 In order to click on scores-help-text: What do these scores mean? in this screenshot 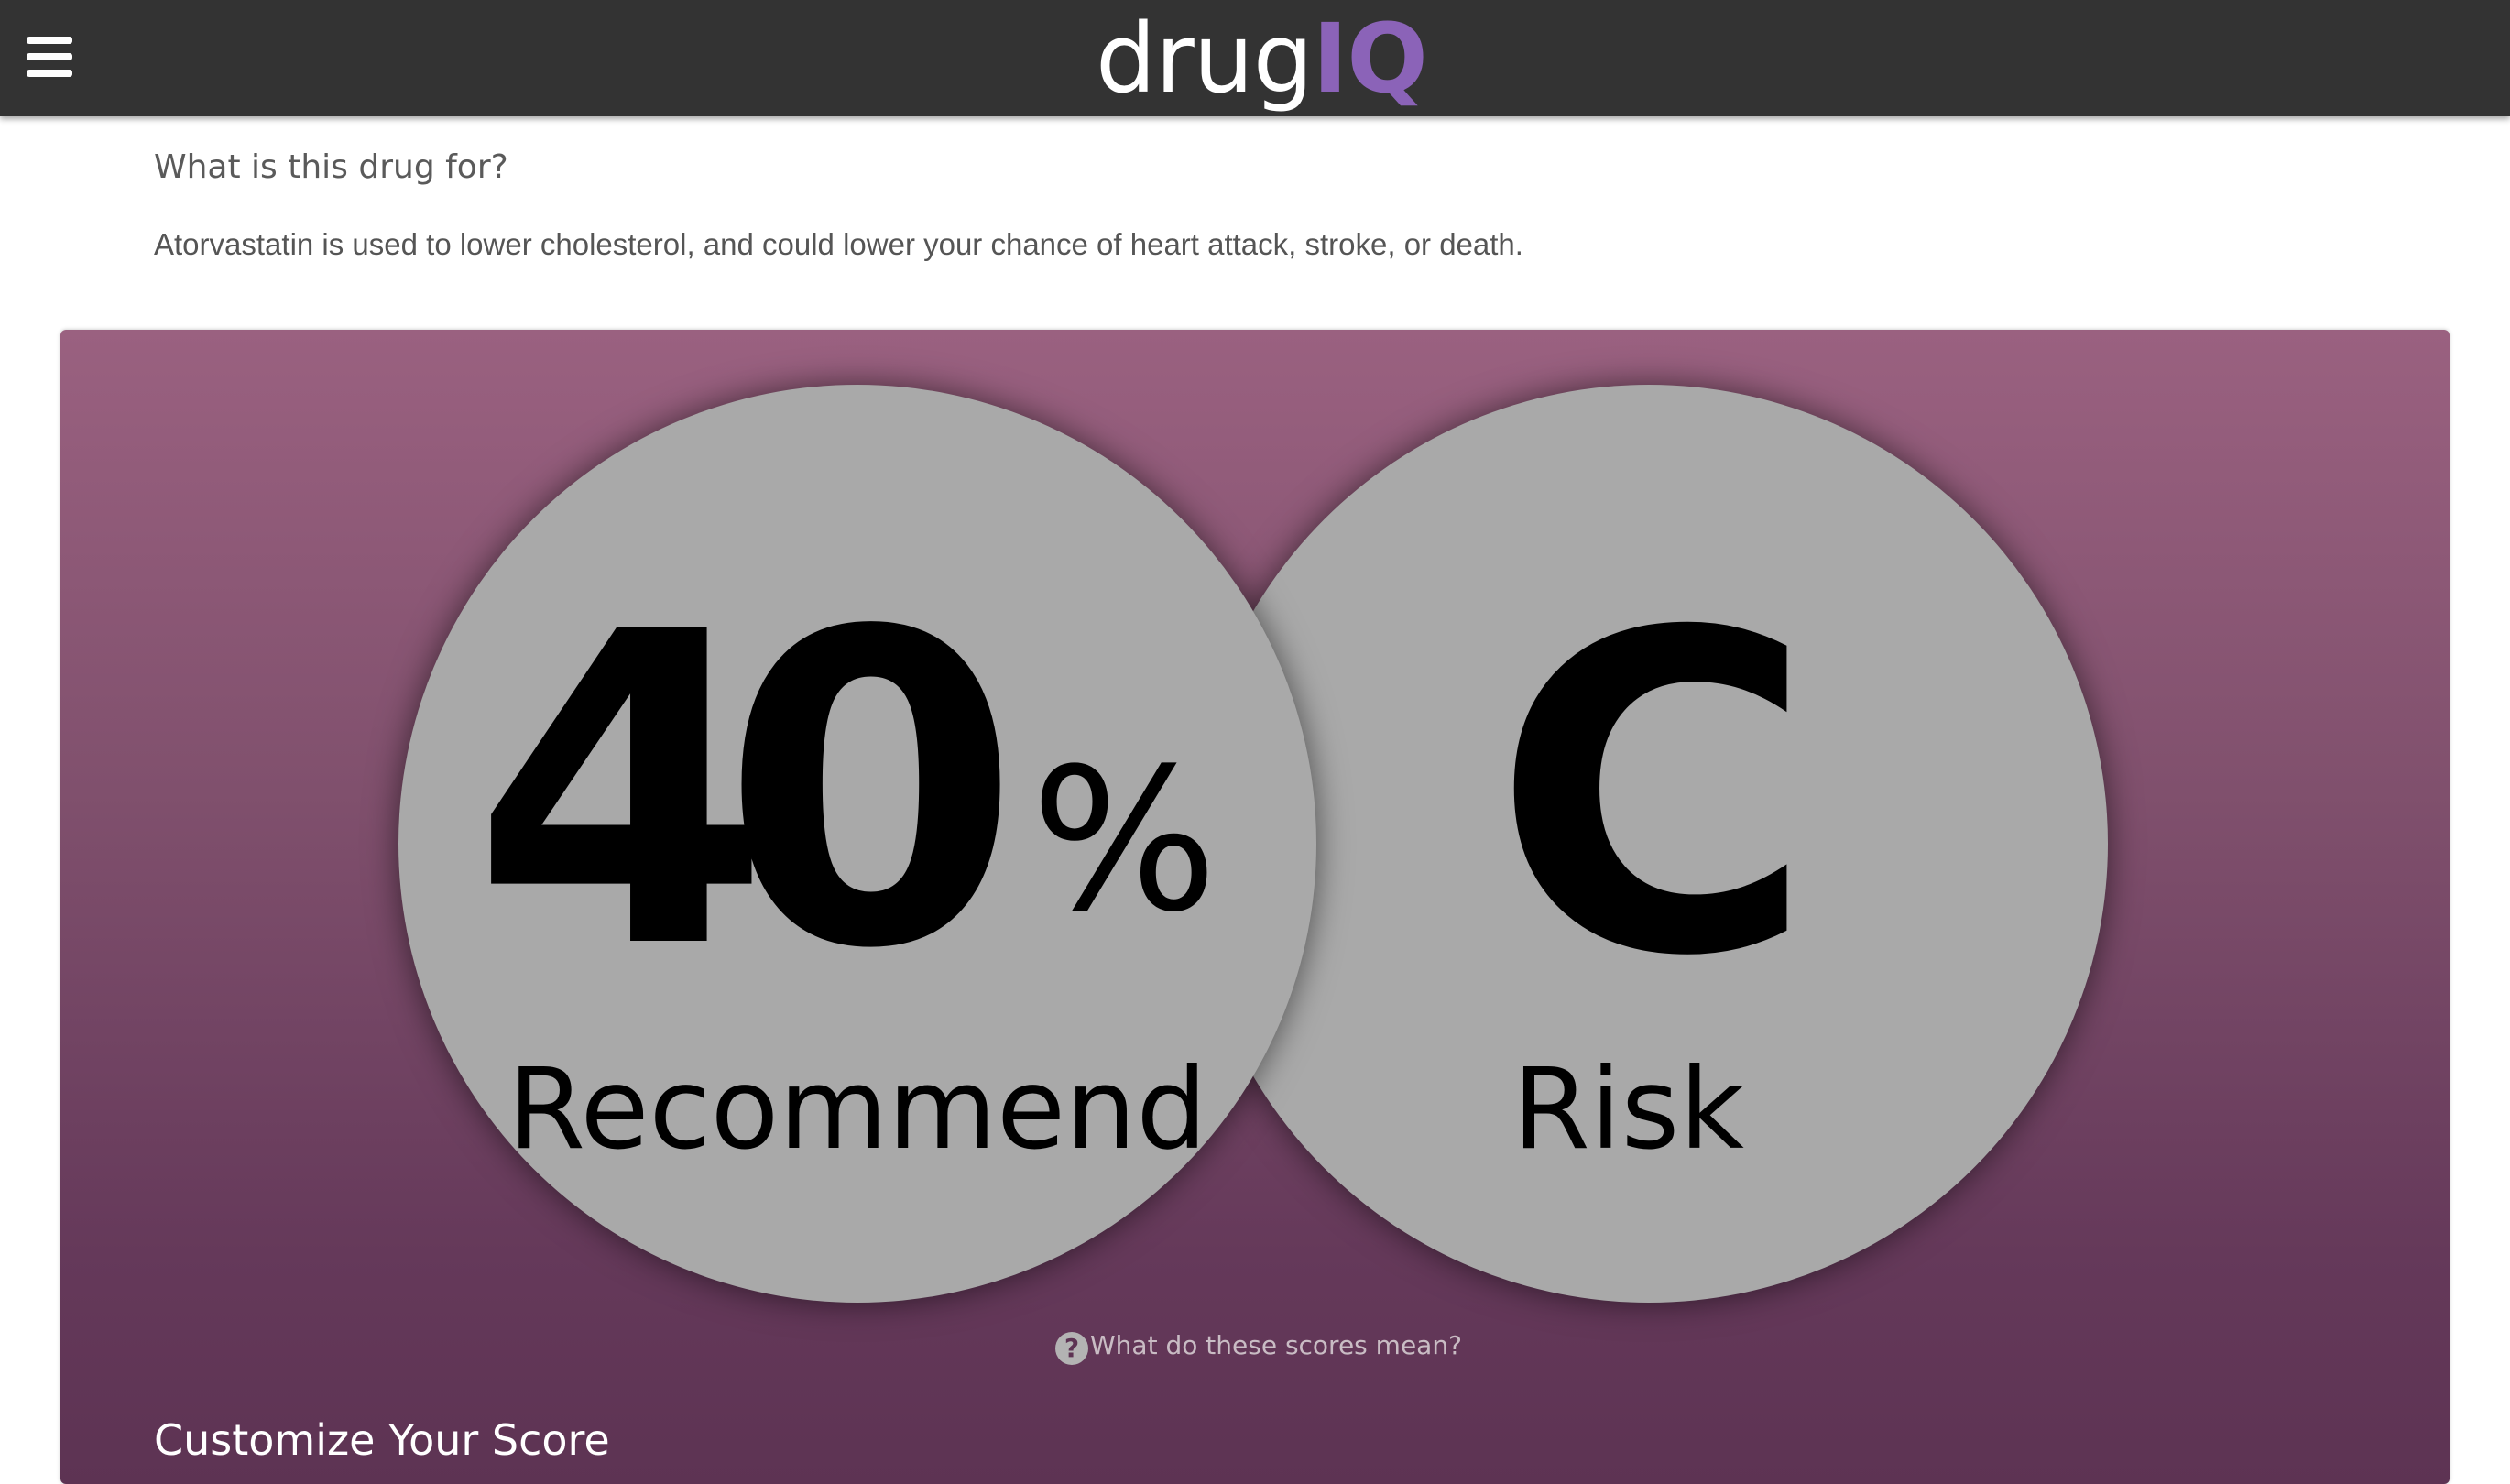, I will do `click(1276, 1345)`.